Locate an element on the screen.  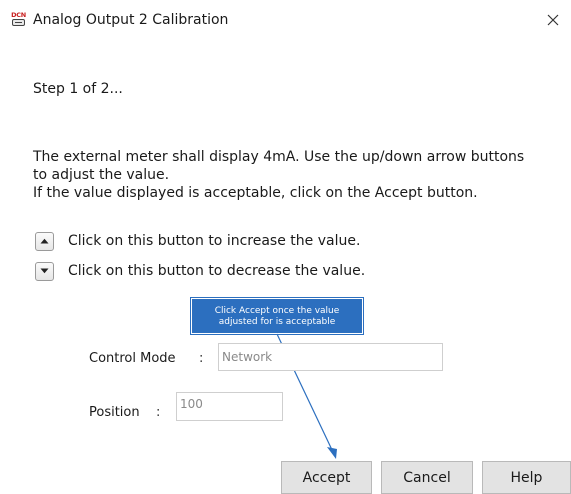
control-mode-label: Control Mode is located at coordinates (132, 358).